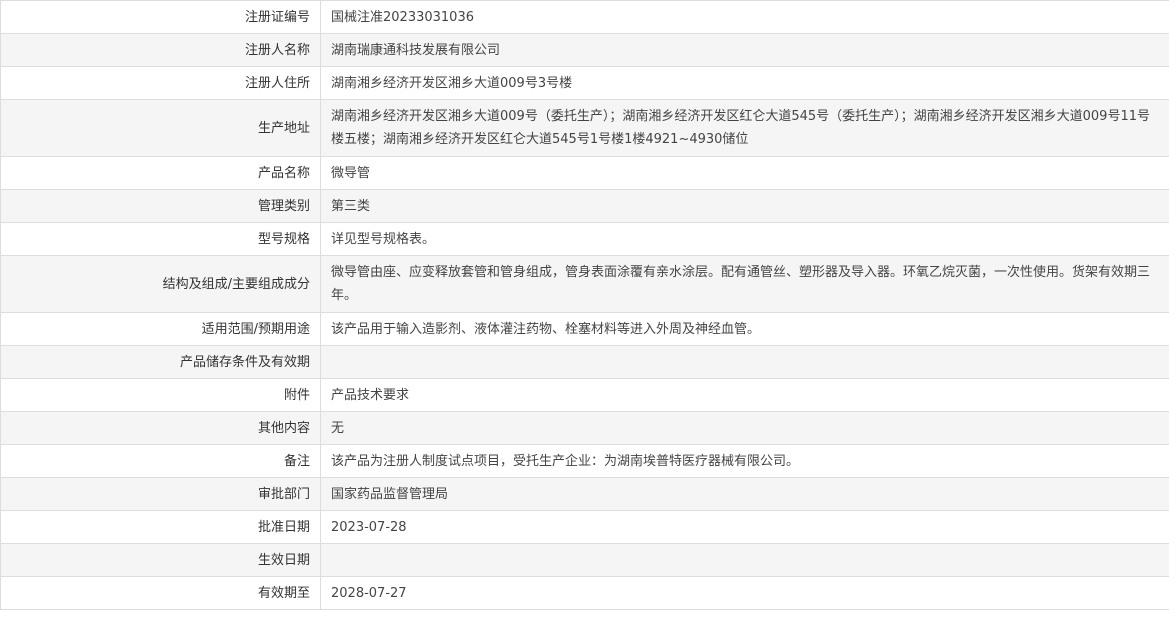 This screenshot has height=625, width=1169. I want to click on table-row: 管理类别 第三类, so click(584, 206).